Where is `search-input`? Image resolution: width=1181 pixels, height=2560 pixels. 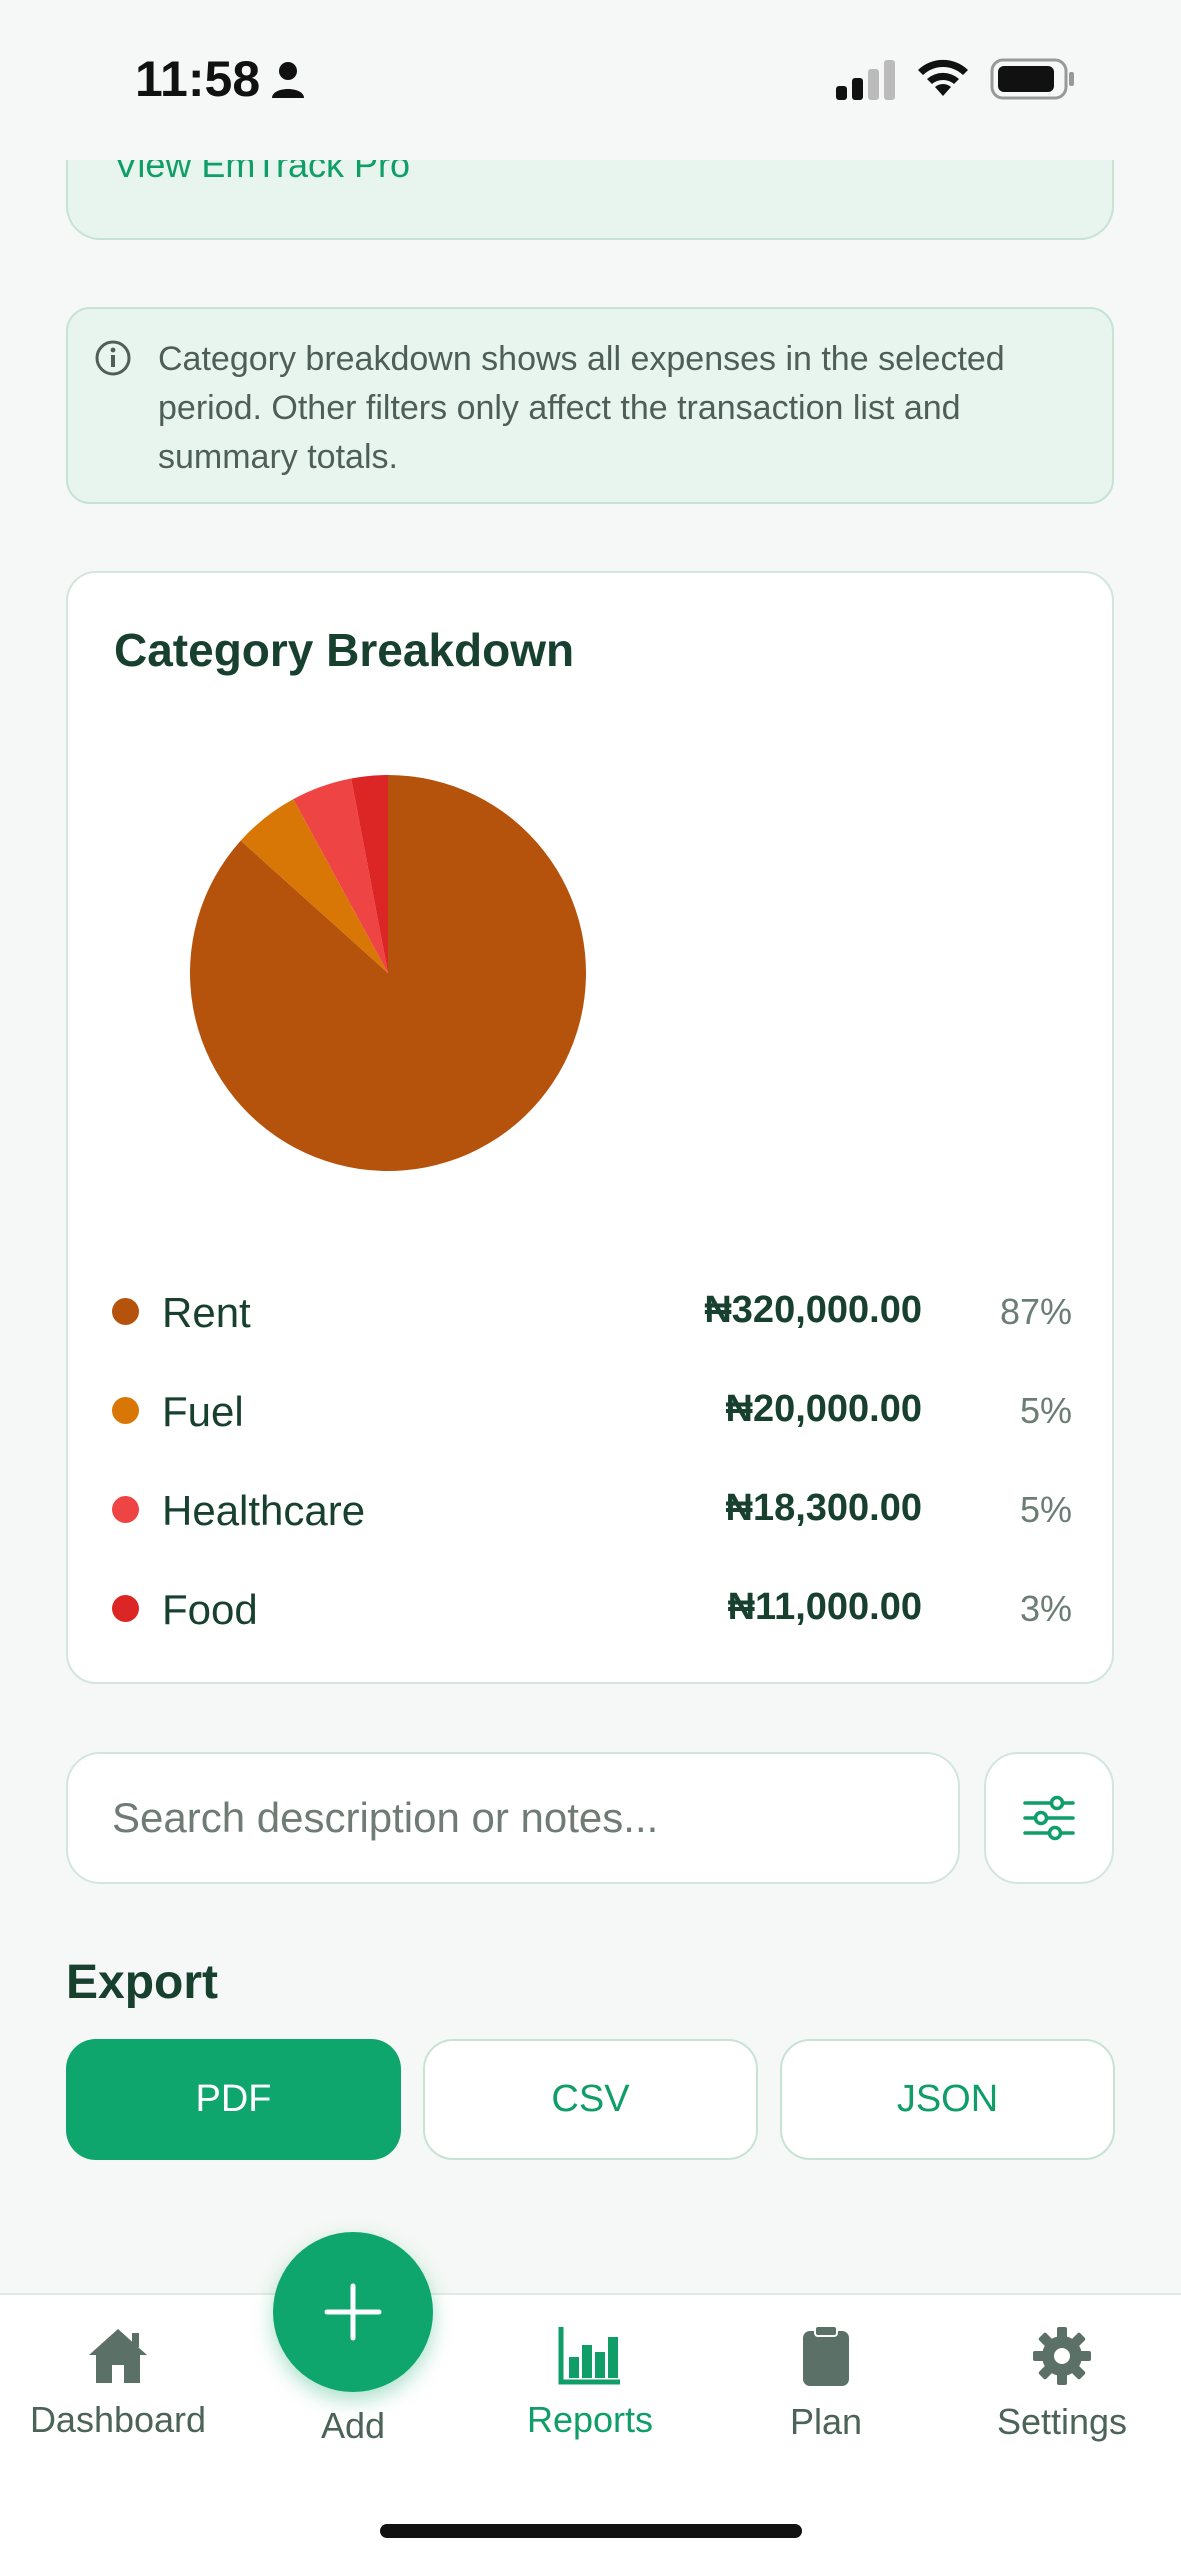 search-input is located at coordinates (522, 1818).